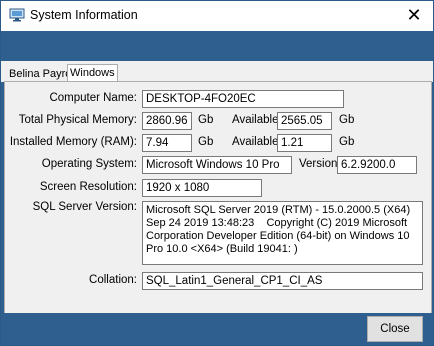 This screenshot has height=346, width=434. I want to click on installed-memory-unit: Gb, so click(206, 142).